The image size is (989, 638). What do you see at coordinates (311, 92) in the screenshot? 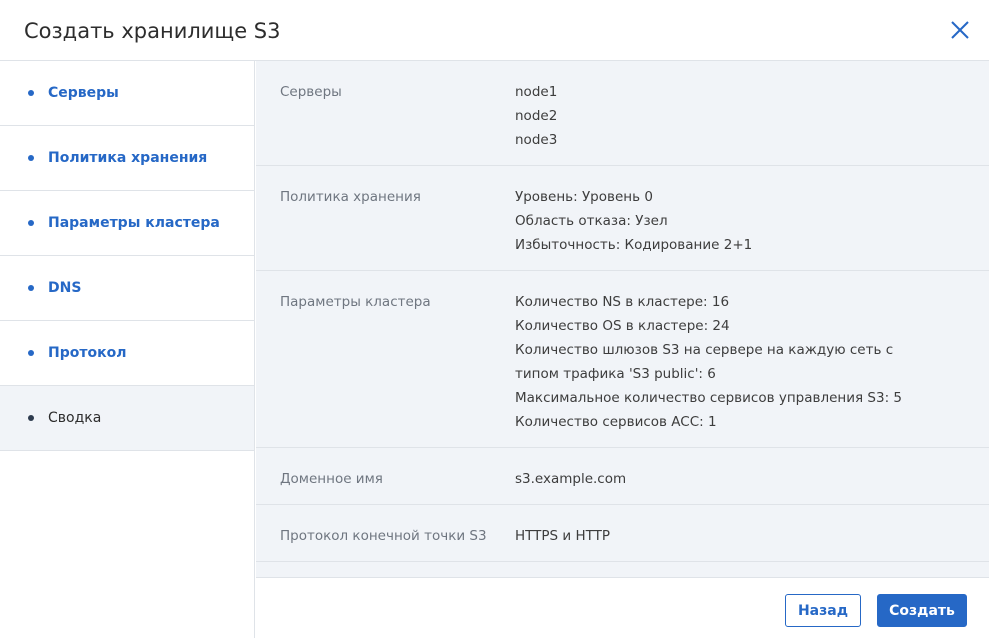
I see `summary-label: Серверы` at bounding box center [311, 92].